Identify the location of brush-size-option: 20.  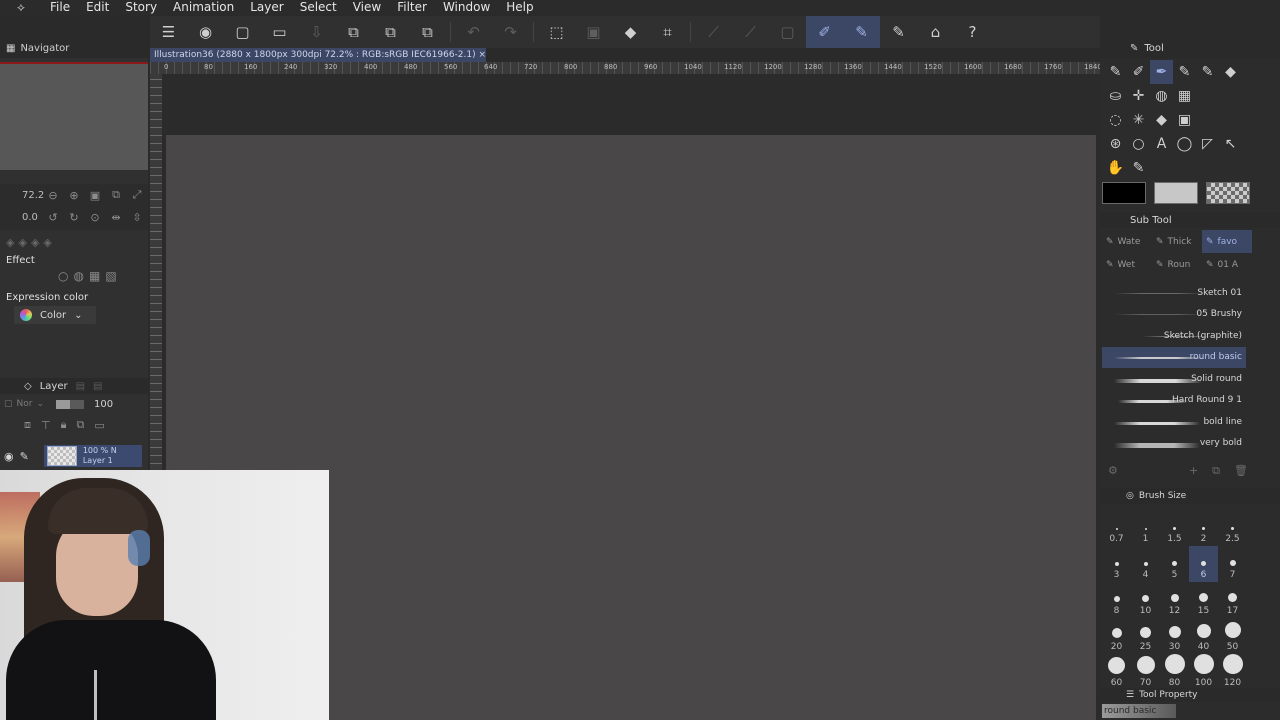
(1116, 636).